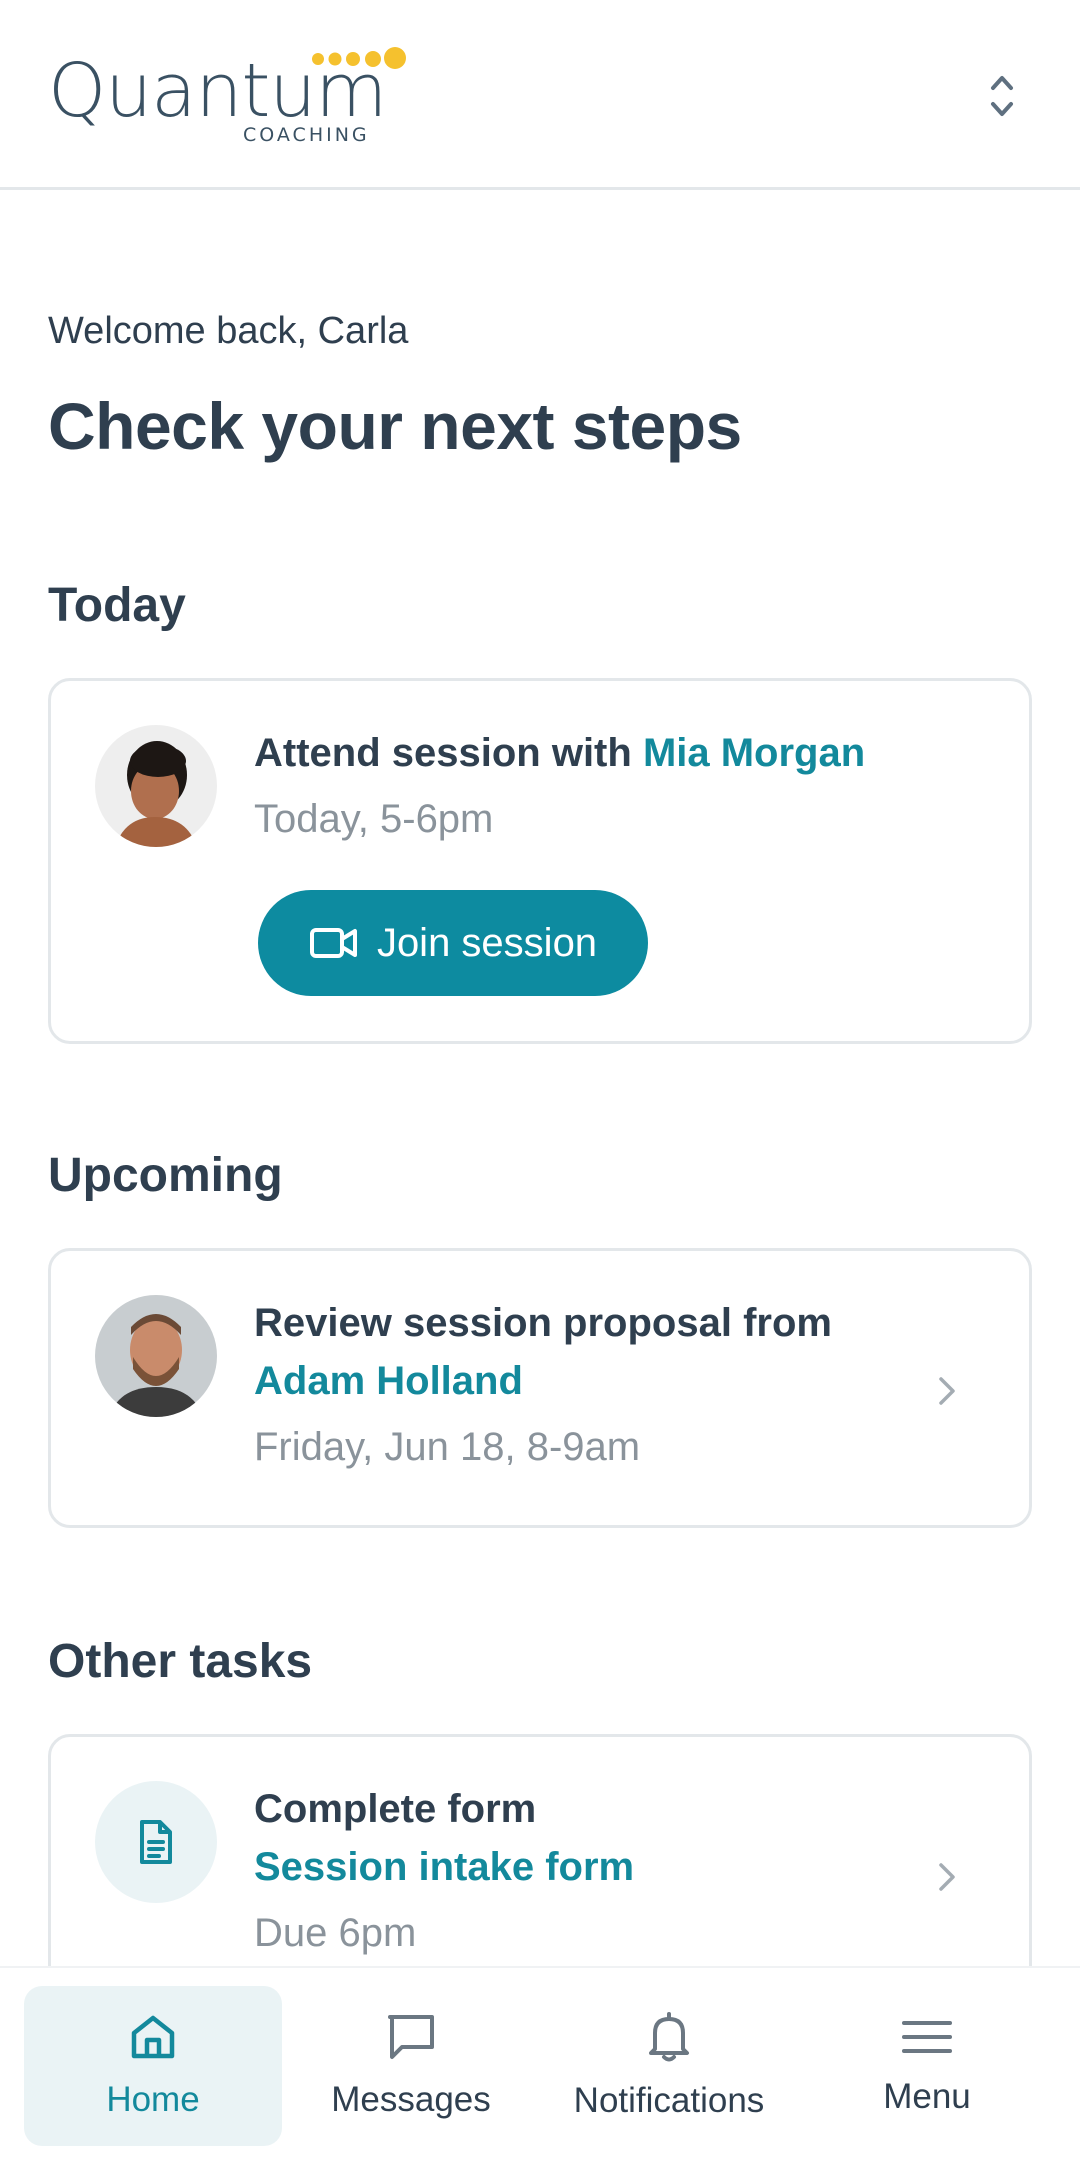 Image resolution: width=1080 pixels, height=2160 pixels. Describe the element at coordinates (927, 2096) in the screenshot. I see `nav-label-menu: Menu` at that location.